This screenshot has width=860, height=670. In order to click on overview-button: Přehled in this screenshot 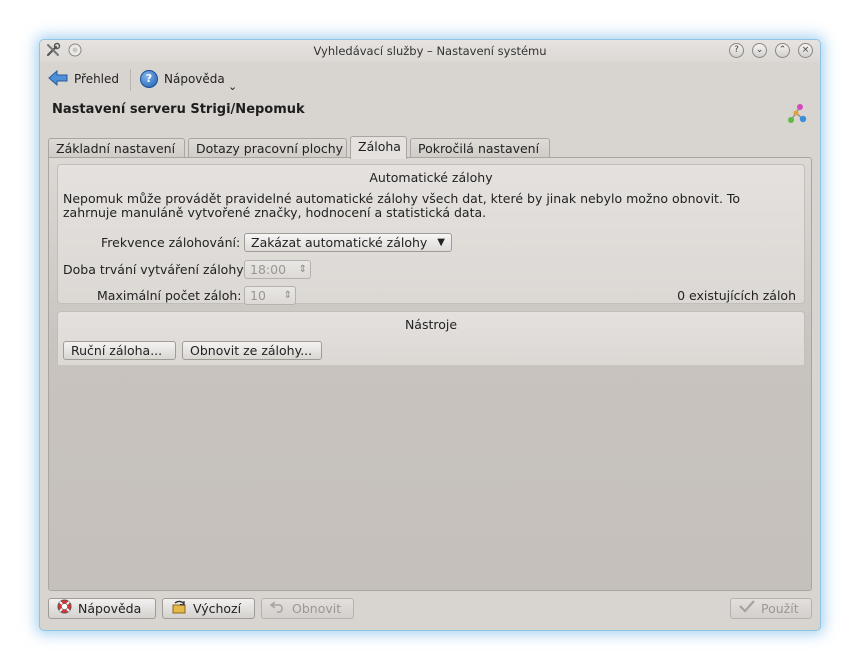, I will do `click(83, 79)`.